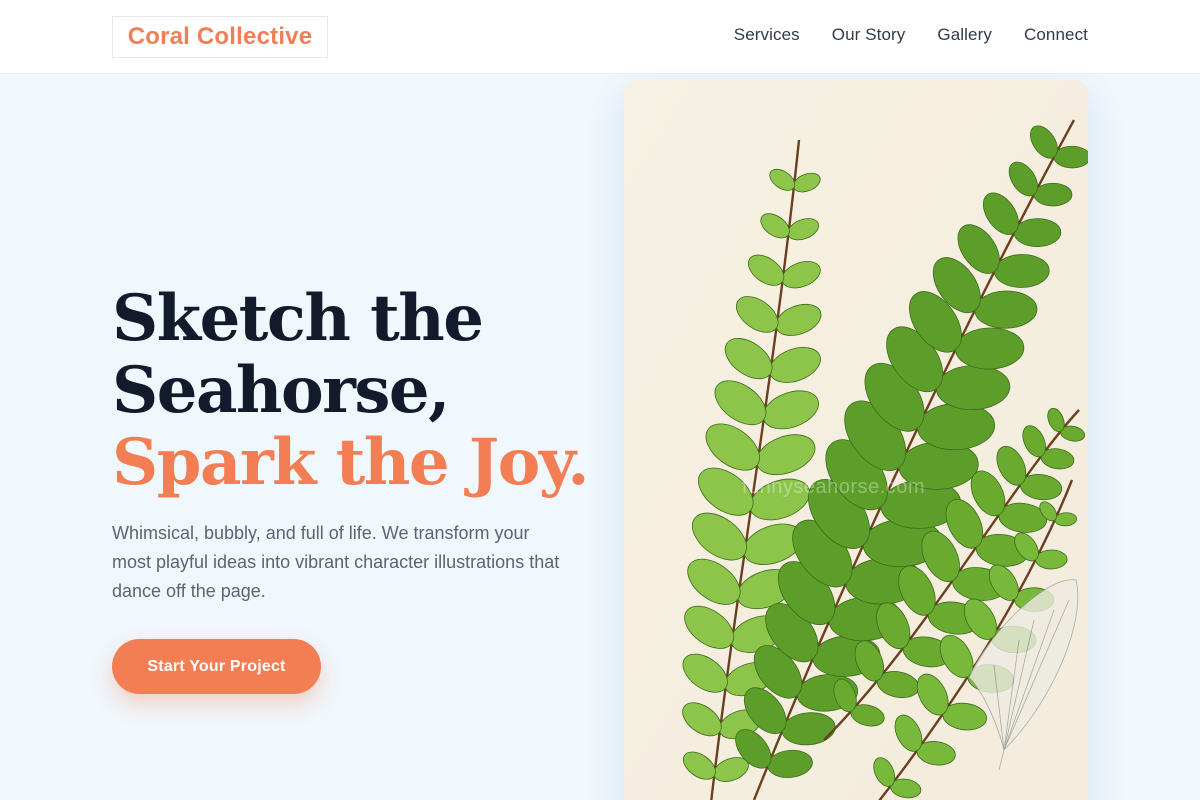 The width and height of the screenshot is (1200, 800). What do you see at coordinates (216, 666) in the screenshot?
I see `start-project-button: Start Your Project` at bounding box center [216, 666].